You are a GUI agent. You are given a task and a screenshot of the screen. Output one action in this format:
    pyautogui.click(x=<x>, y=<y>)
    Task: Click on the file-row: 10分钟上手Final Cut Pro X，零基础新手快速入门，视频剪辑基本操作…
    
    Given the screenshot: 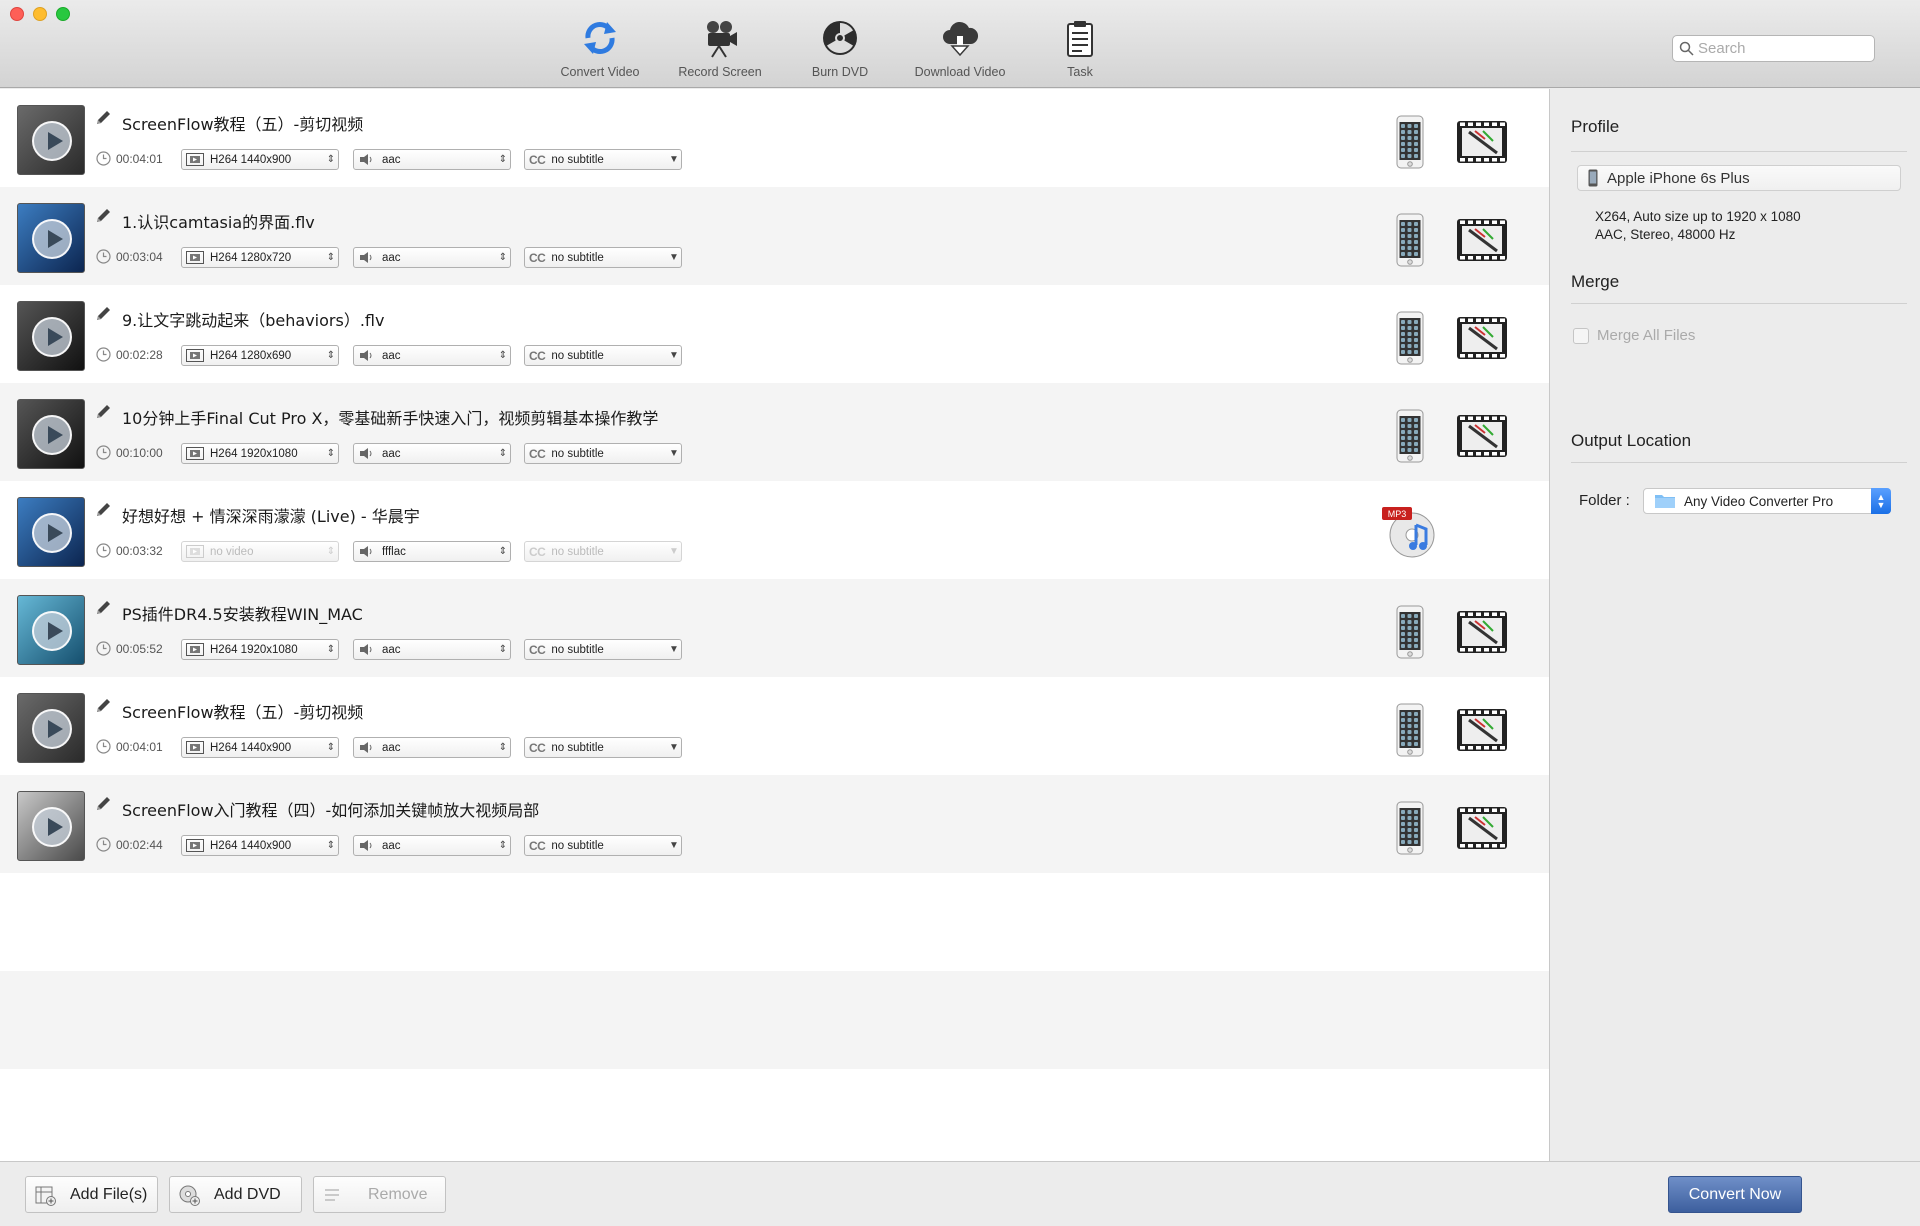 What is the action you would take?
    pyautogui.click(x=774, y=432)
    